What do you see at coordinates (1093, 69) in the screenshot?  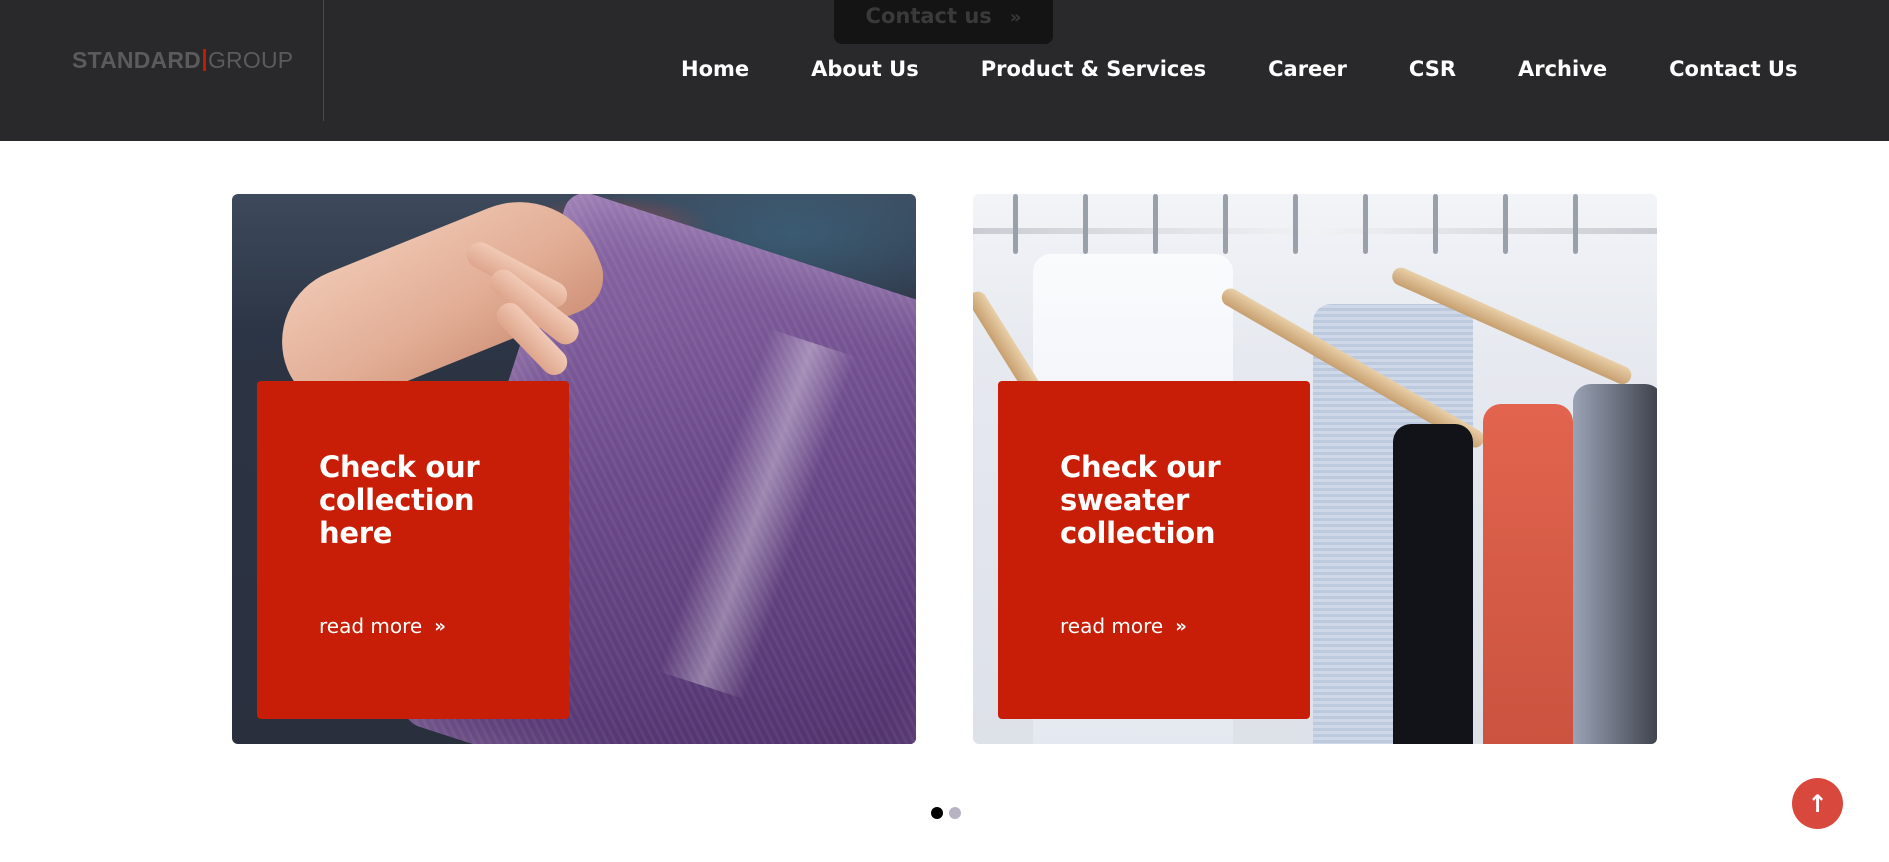 I see `nav-product-services: Product & Services` at bounding box center [1093, 69].